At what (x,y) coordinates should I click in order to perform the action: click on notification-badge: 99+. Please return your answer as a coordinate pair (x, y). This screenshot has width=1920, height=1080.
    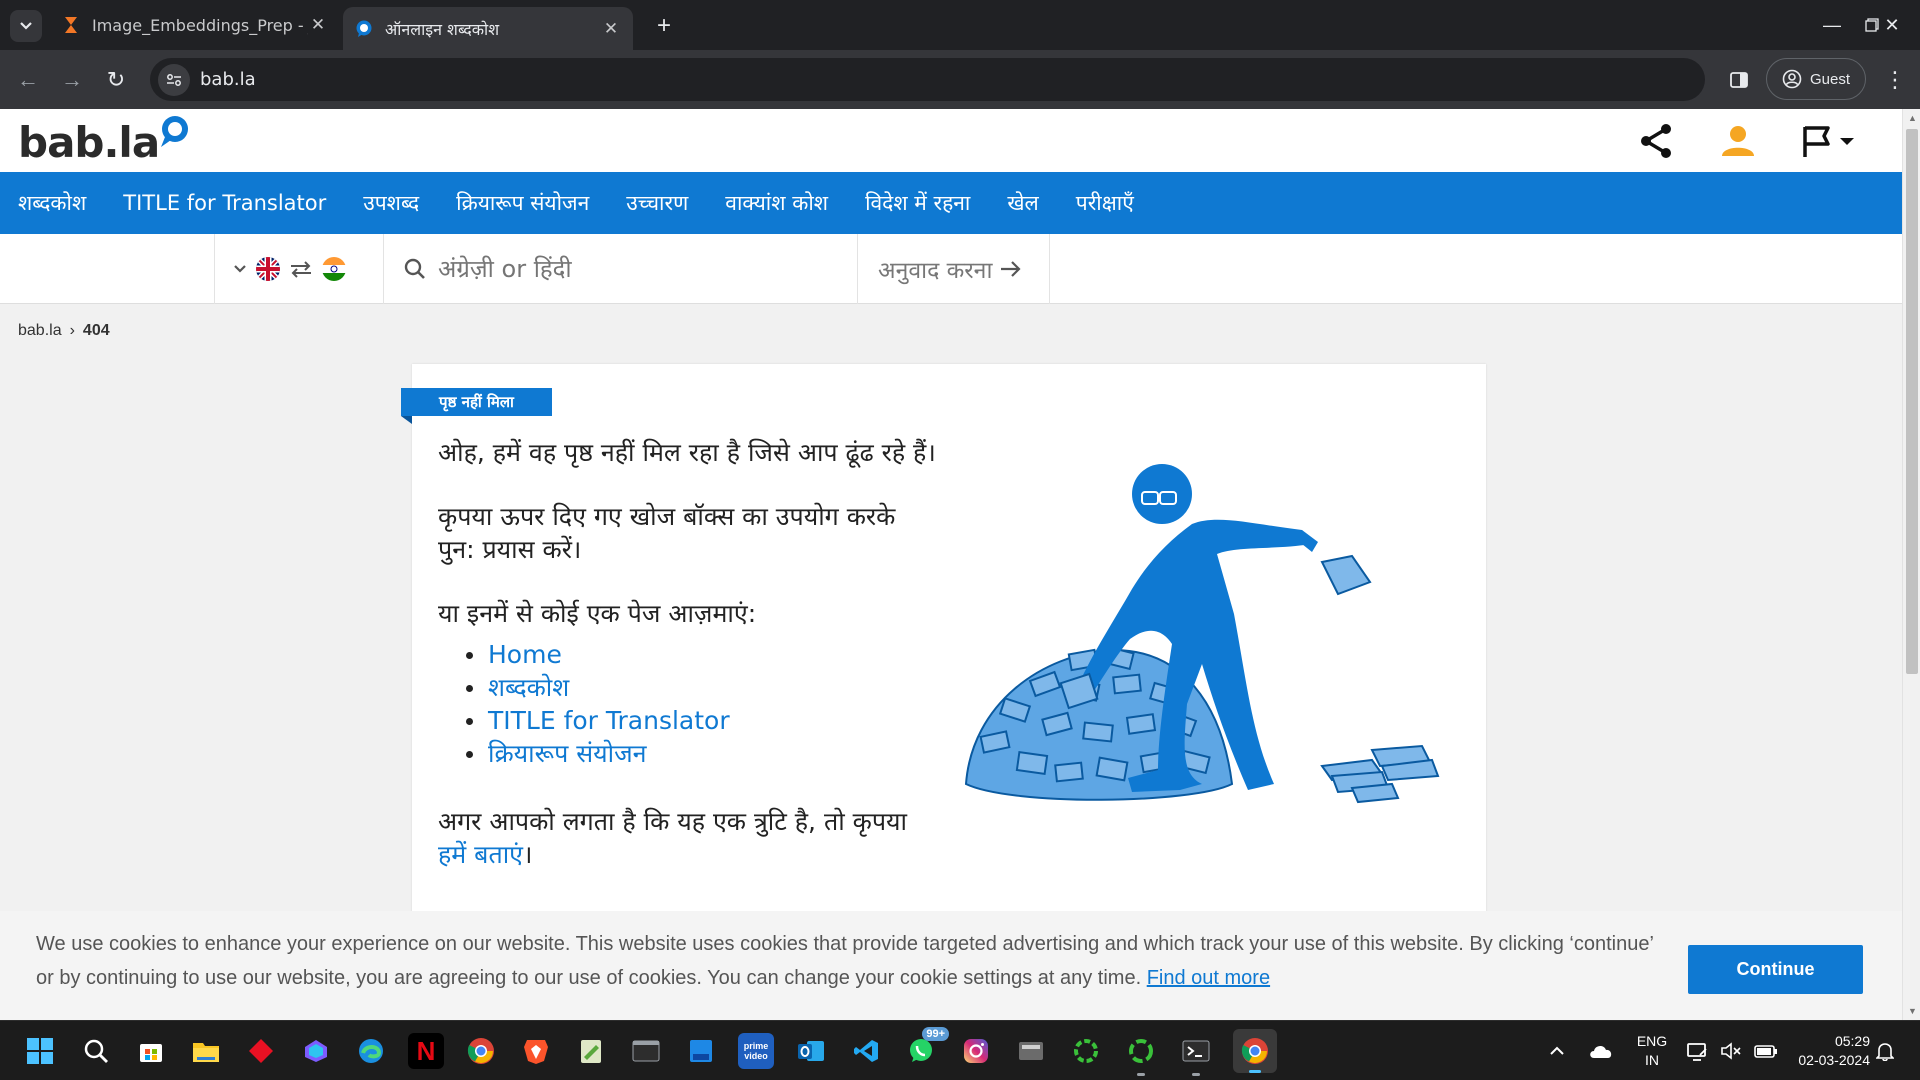
    Looking at the image, I should click on (935, 1034).